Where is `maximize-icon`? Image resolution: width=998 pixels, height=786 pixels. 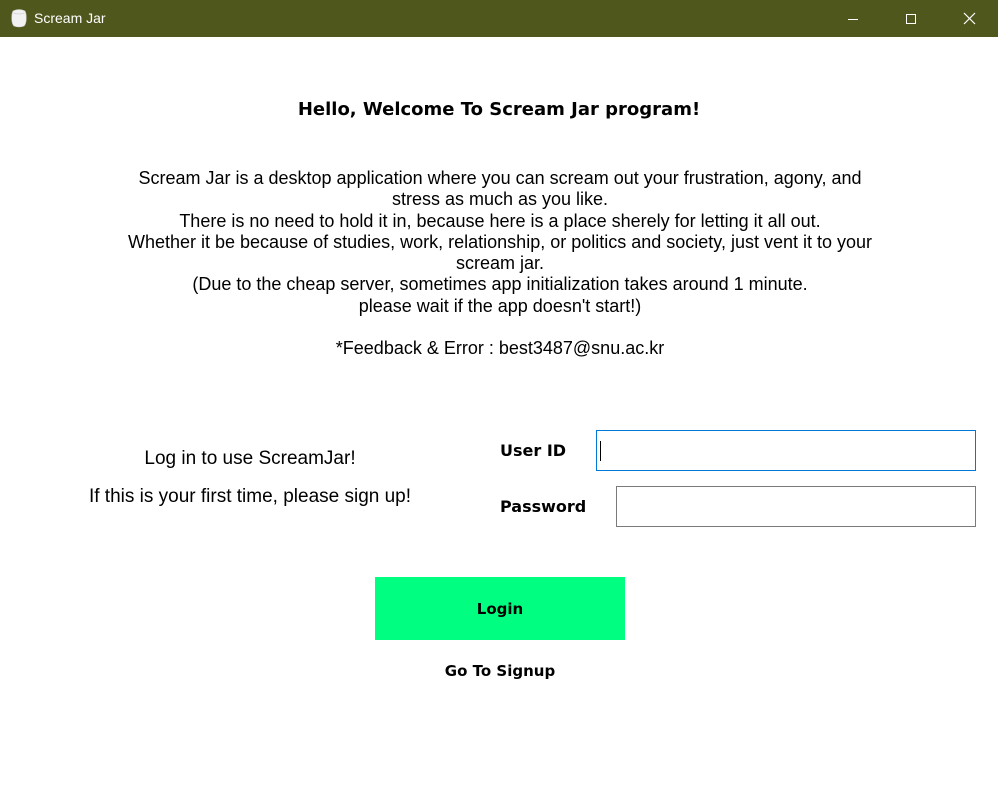
maximize-icon is located at coordinates (911, 19).